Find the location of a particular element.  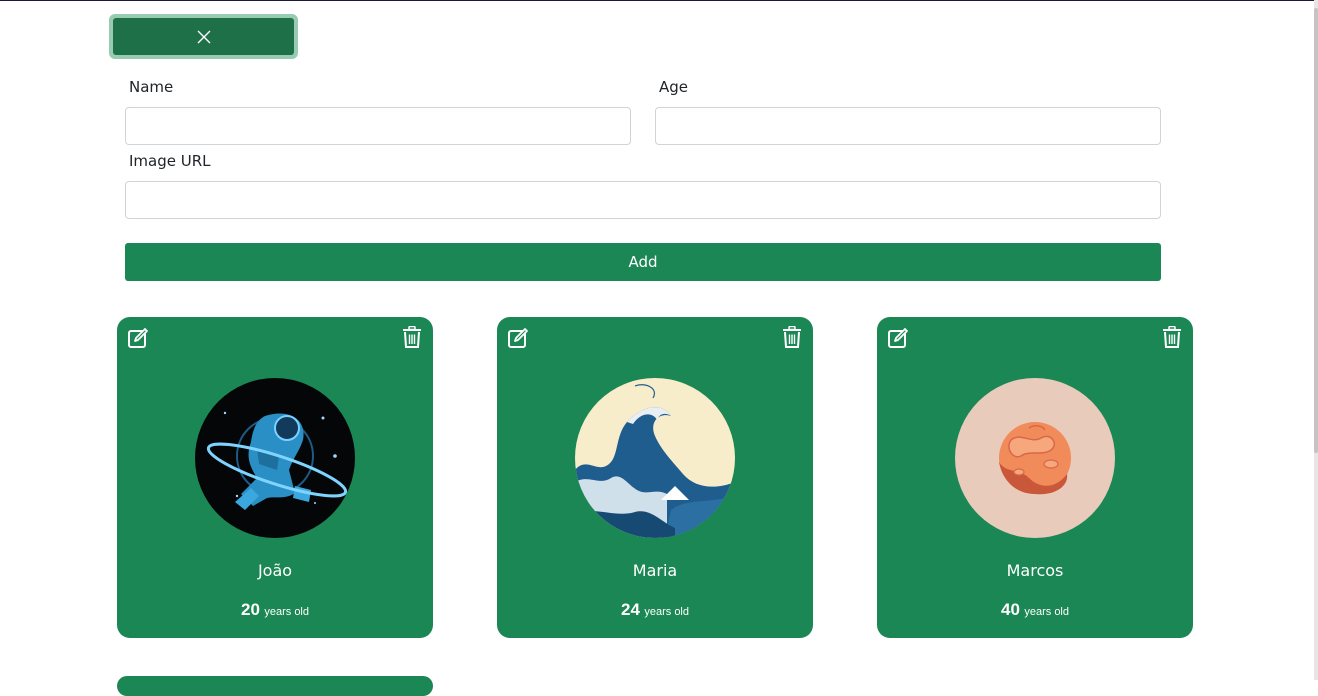

person-card-partial is located at coordinates (275, 686).